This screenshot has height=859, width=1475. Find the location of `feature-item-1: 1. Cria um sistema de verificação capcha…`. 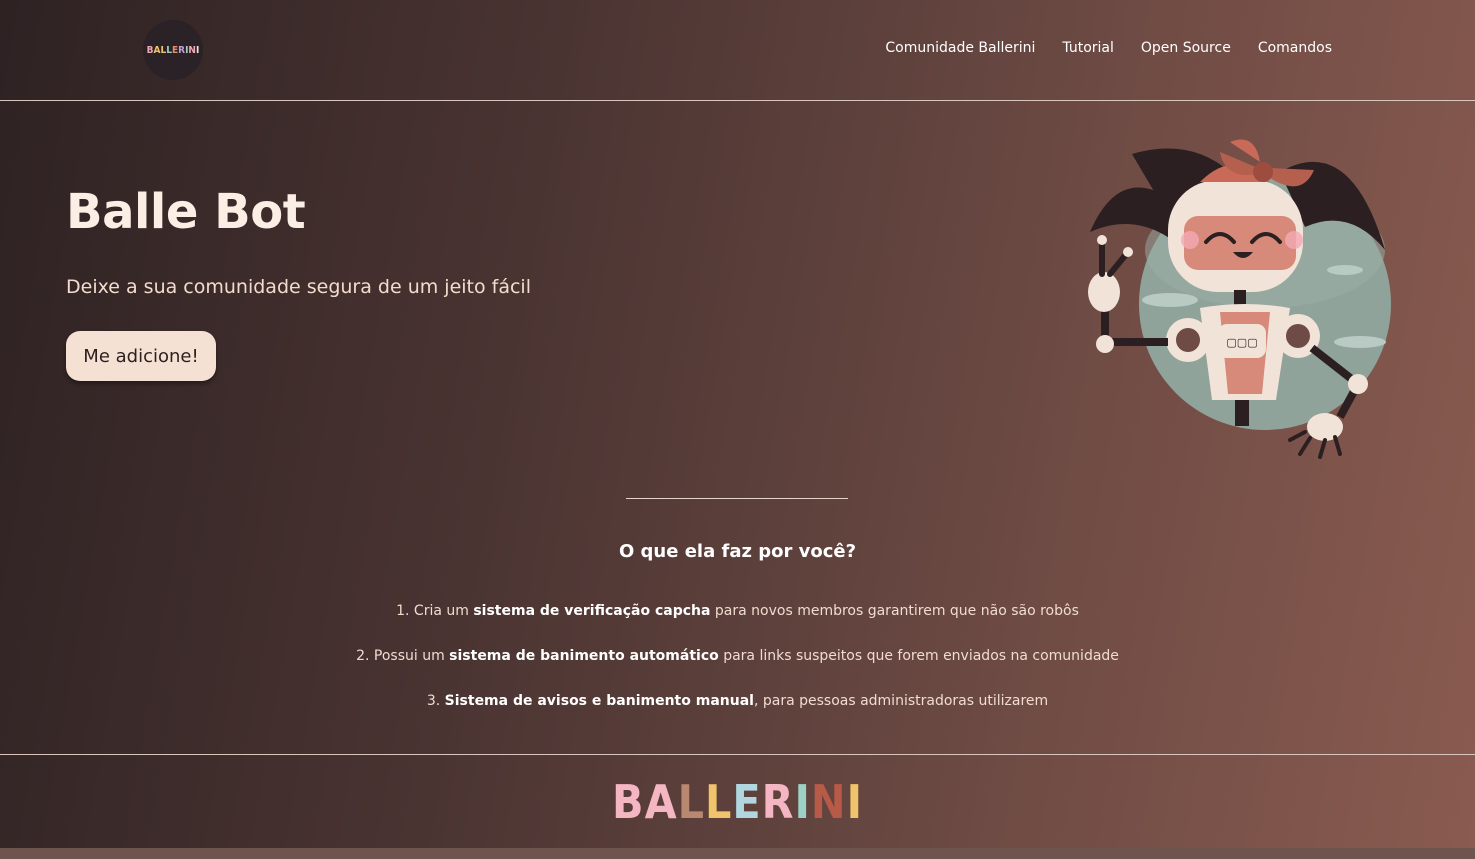

feature-item-1: 1. Cria um sistema de verificação capcha… is located at coordinates (737, 611).